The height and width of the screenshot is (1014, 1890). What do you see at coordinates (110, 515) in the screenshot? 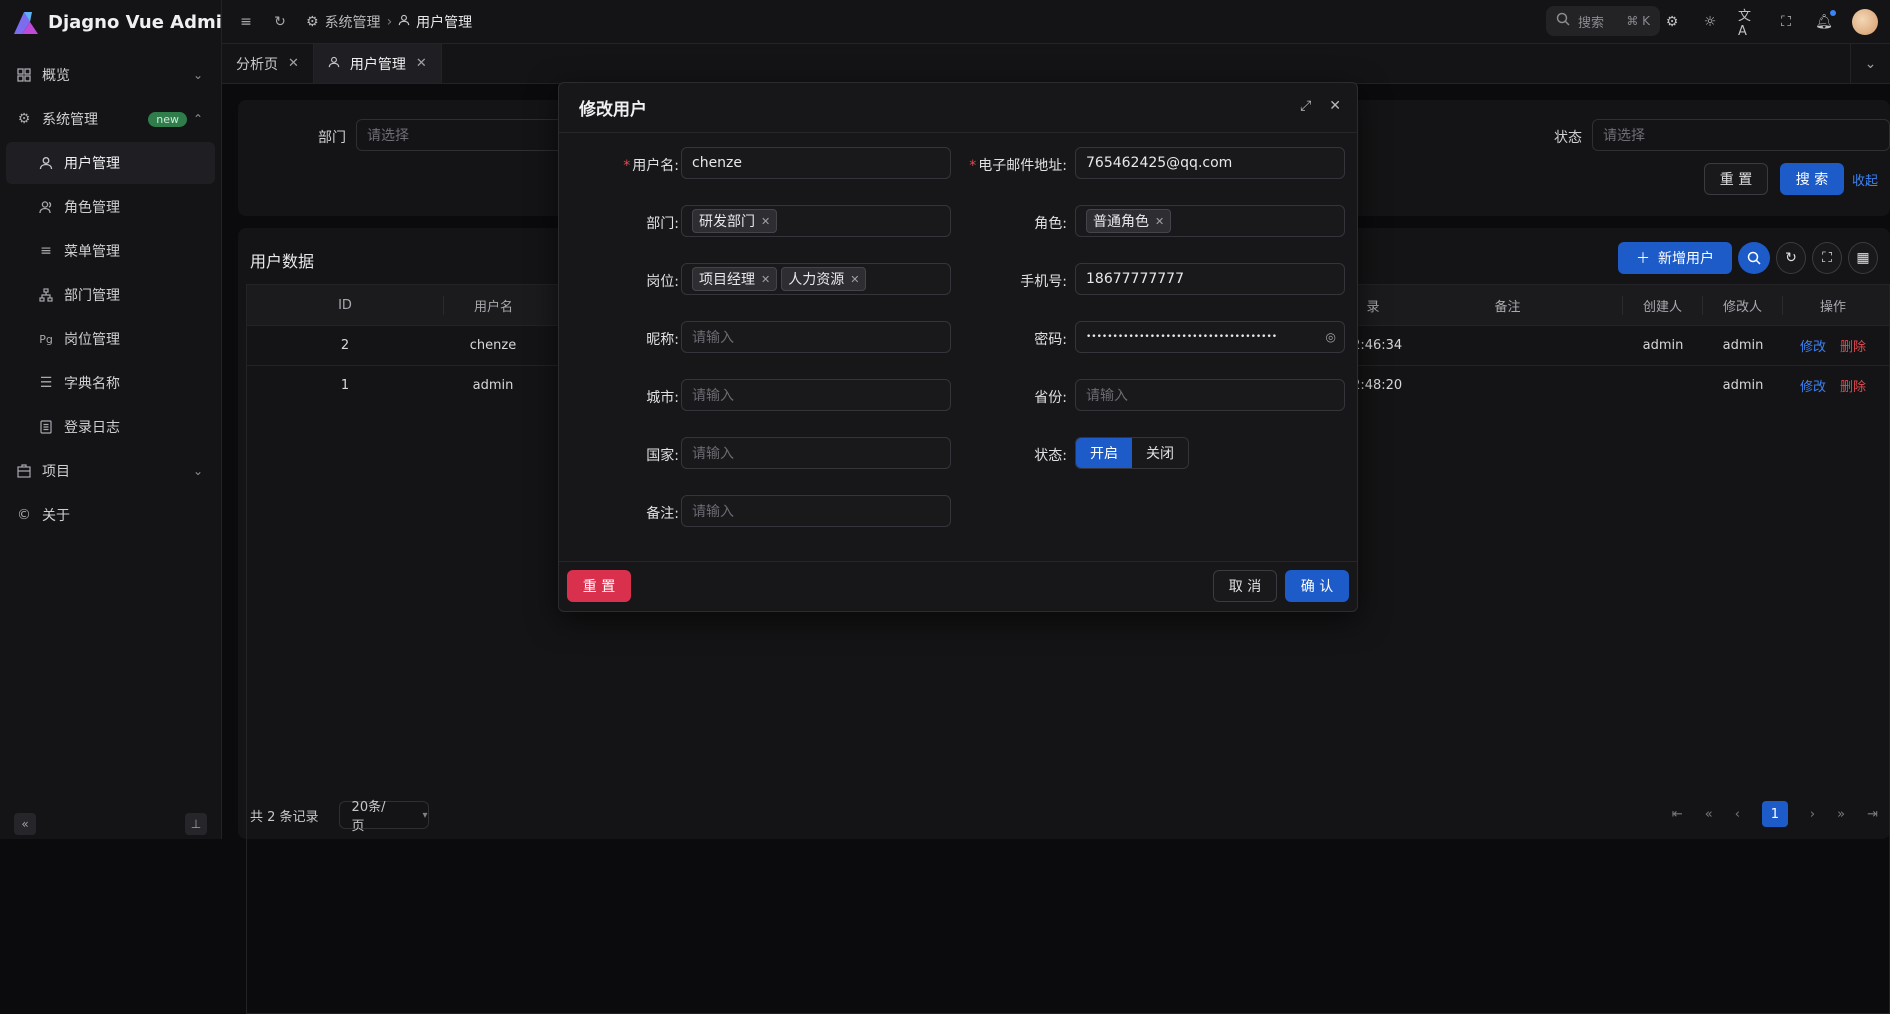
I see `sidebar-item-about: © 关于` at bounding box center [110, 515].